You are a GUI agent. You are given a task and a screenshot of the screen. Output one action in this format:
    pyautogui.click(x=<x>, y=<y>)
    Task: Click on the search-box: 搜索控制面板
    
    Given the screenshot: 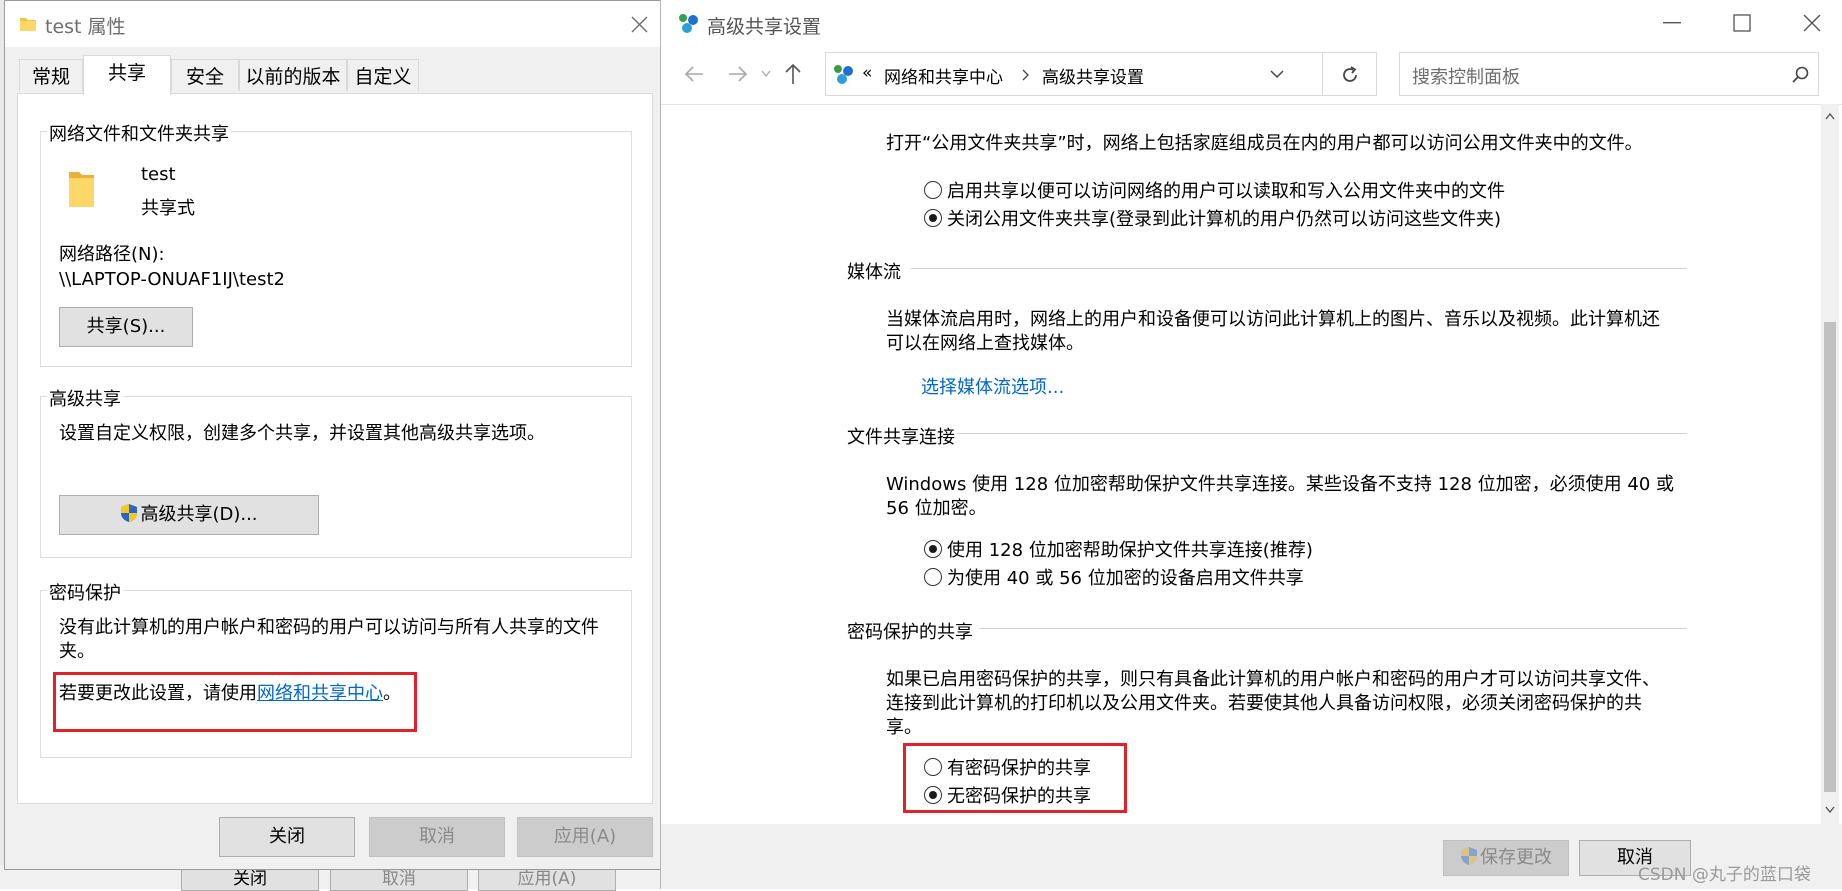 What is the action you would take?
    pyautogui.click(x=1609, y=74)
    